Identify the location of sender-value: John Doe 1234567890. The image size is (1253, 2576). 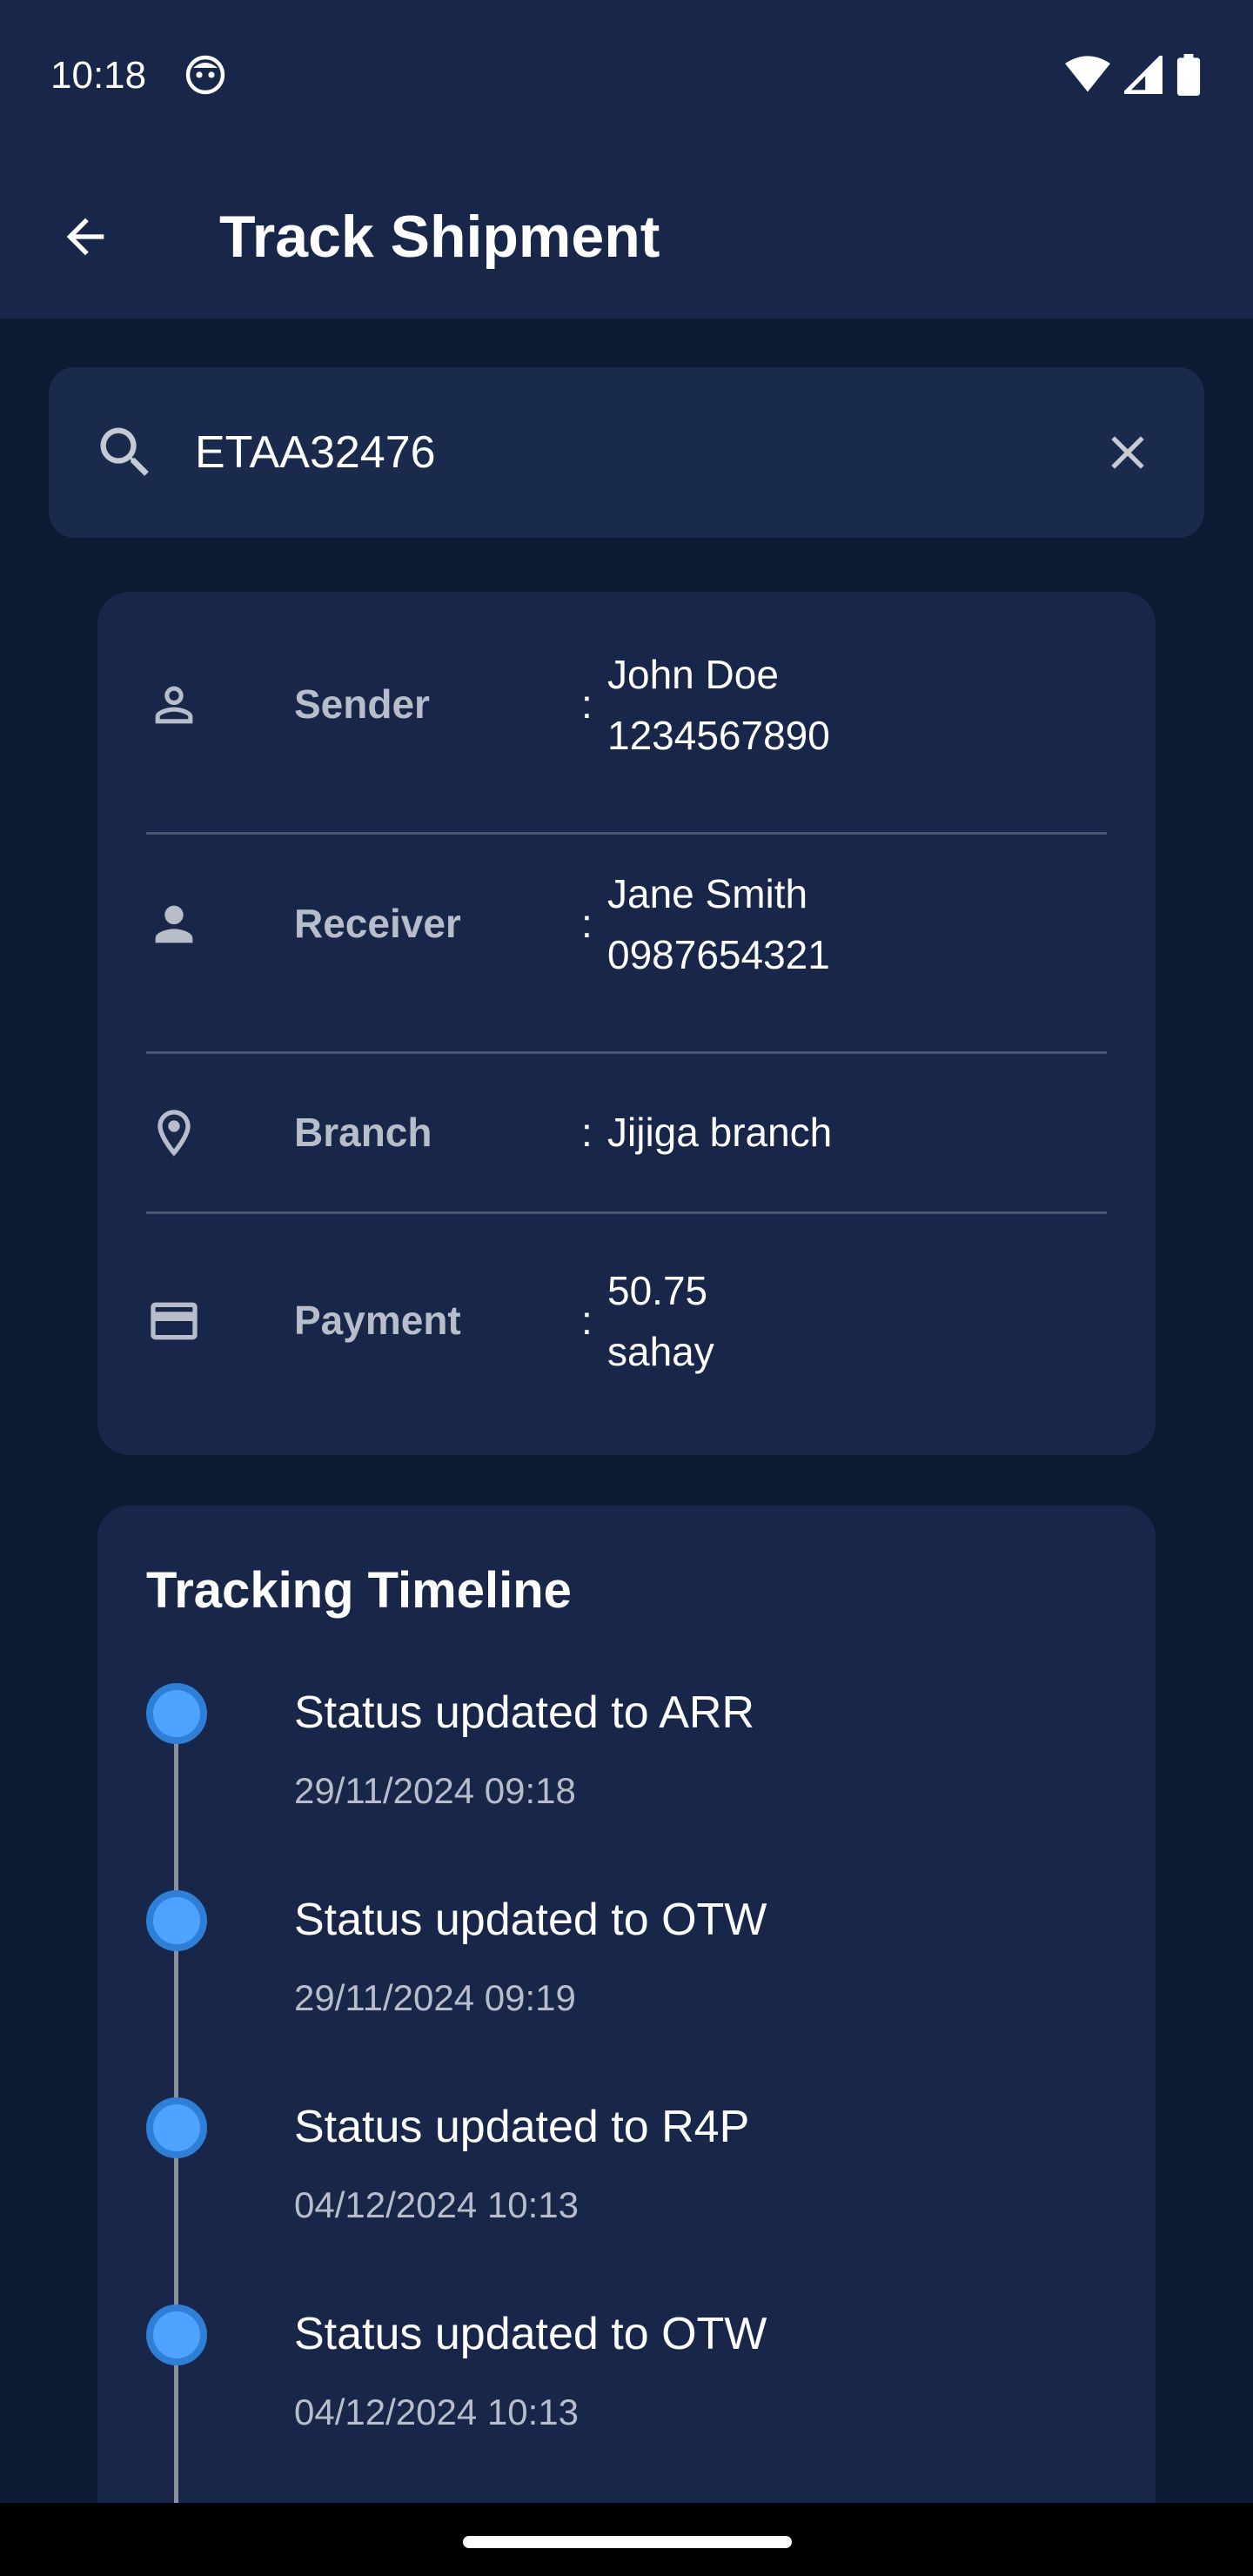
(718, 705).